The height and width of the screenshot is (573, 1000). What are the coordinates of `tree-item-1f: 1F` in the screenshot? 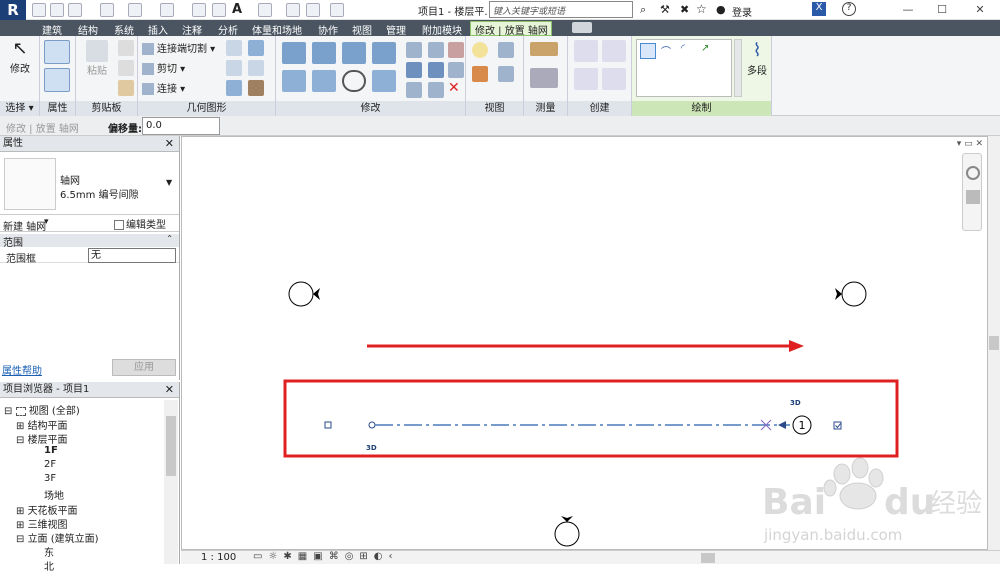 It's located at (51, 450).